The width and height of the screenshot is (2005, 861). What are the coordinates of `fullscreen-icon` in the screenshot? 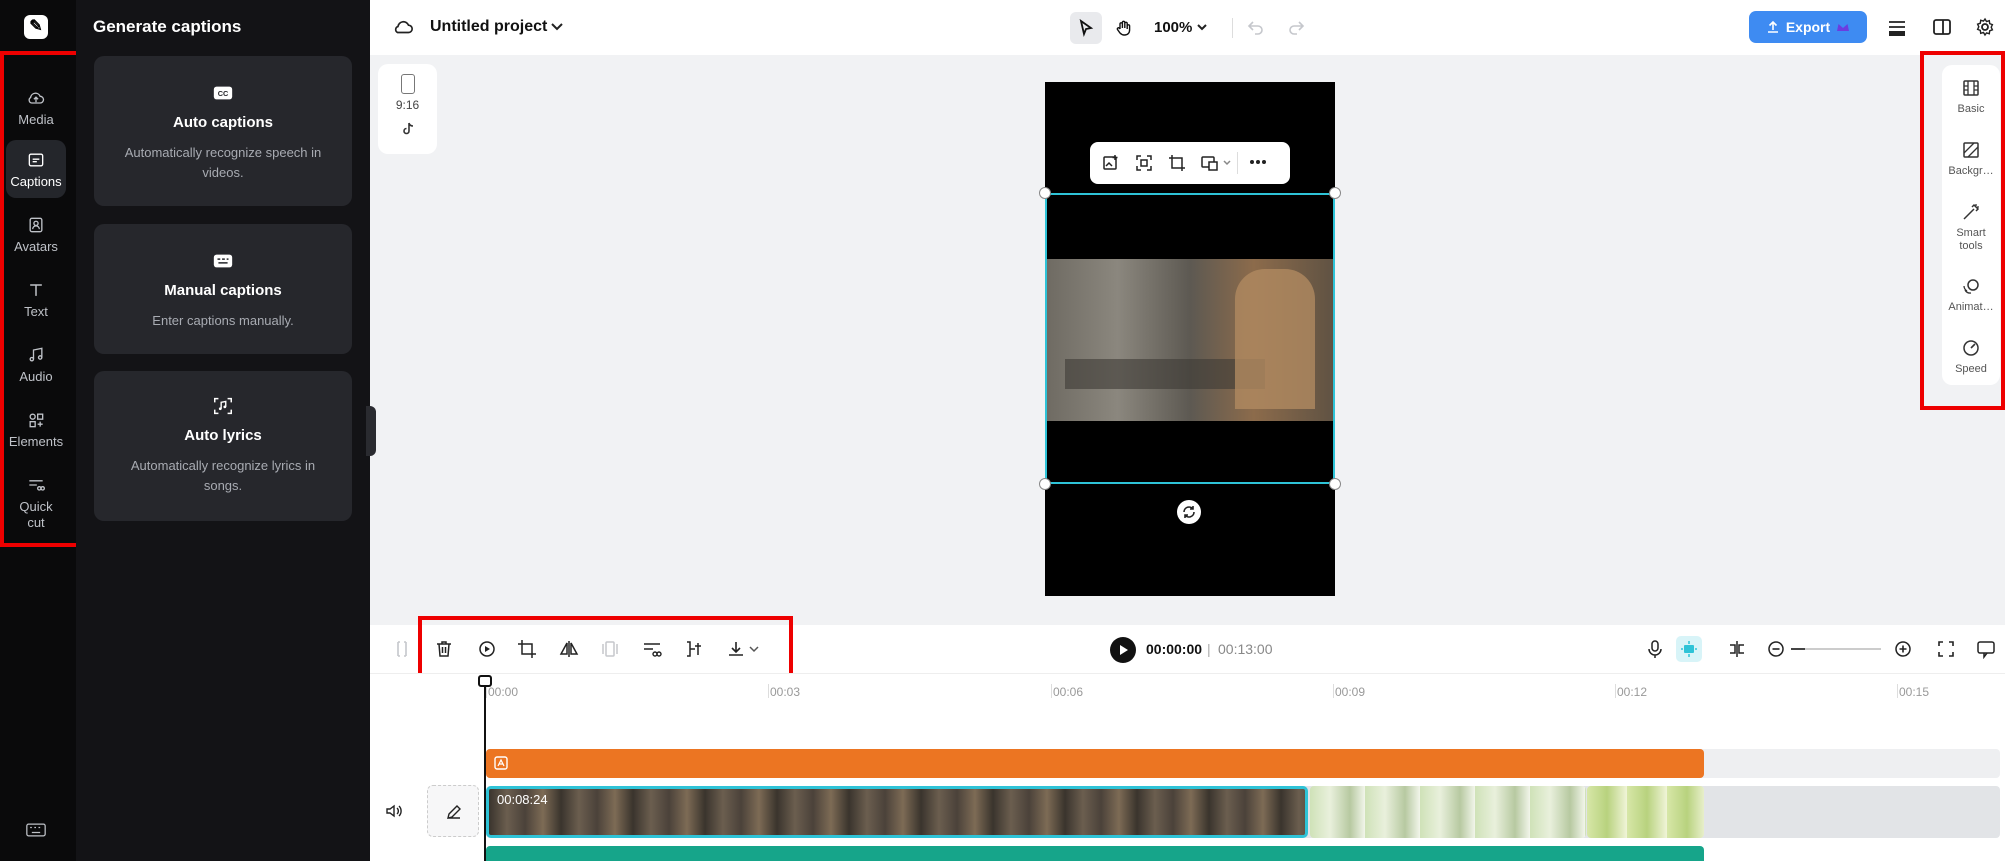 It's located at (1946, 649).